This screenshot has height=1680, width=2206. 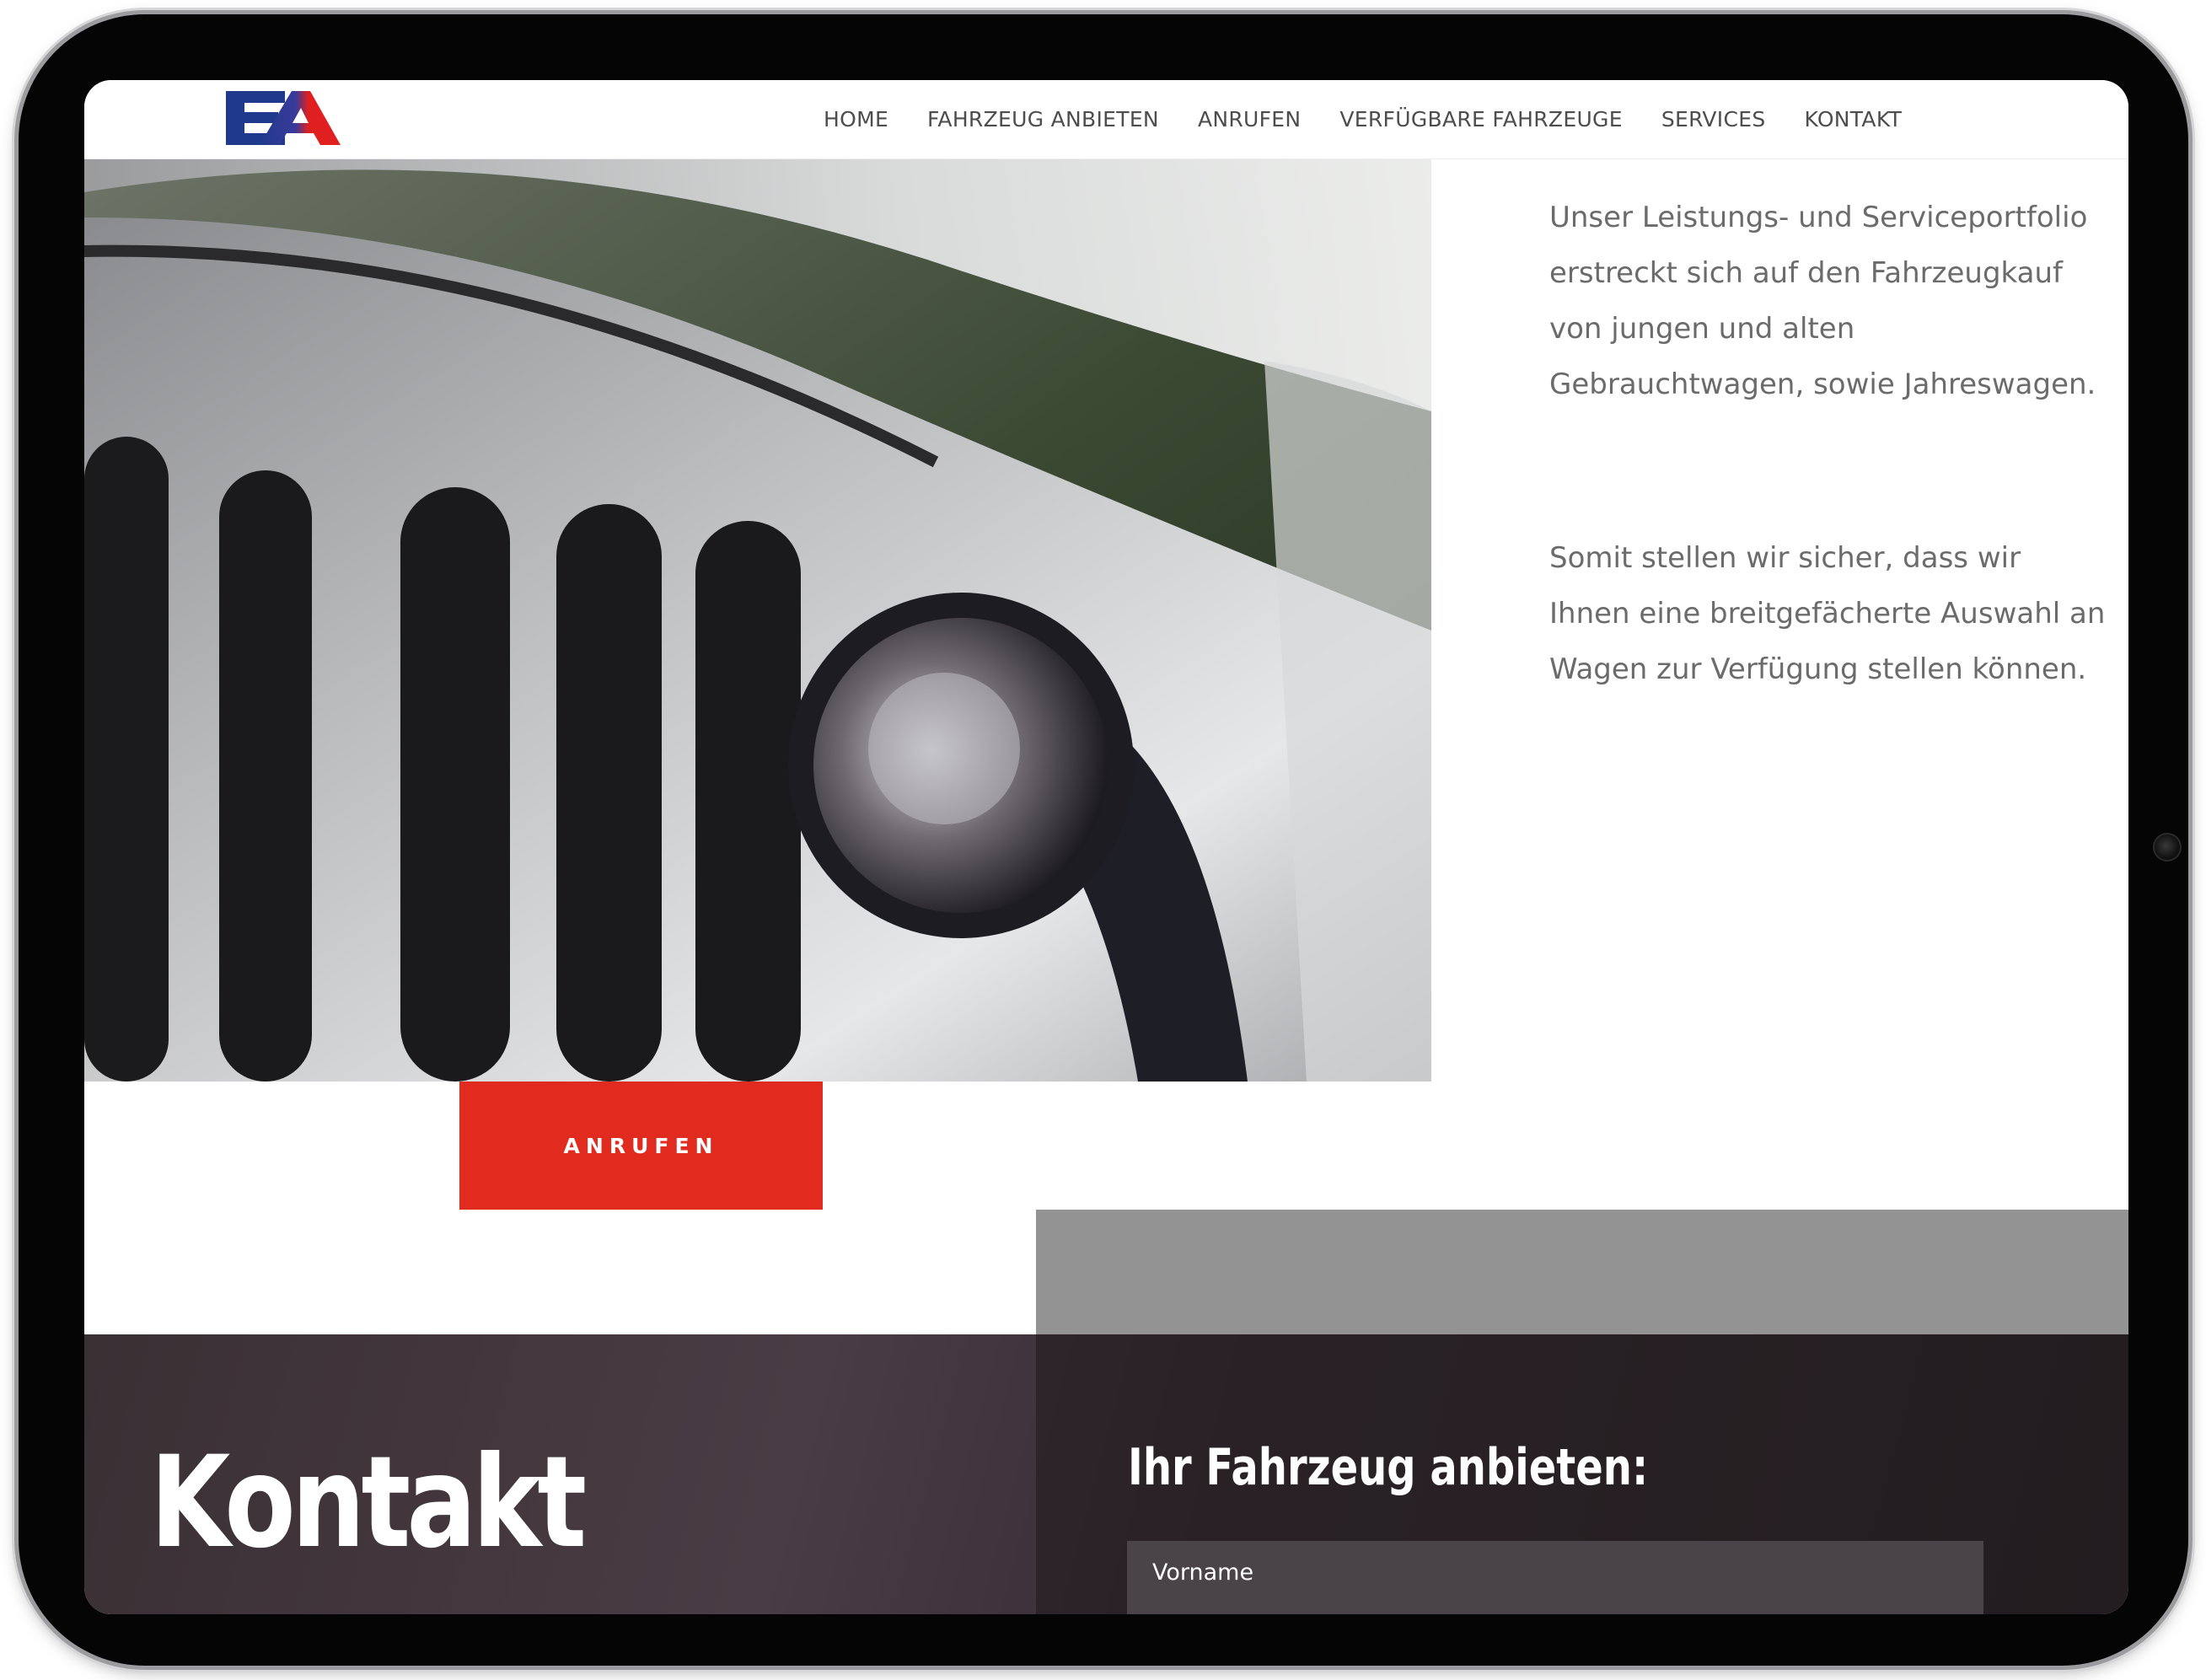 What do you see at coordinates (368, 1503) in the screenshot?
I see `contact-title: Kontakt` at bounding box center [368, 1503].